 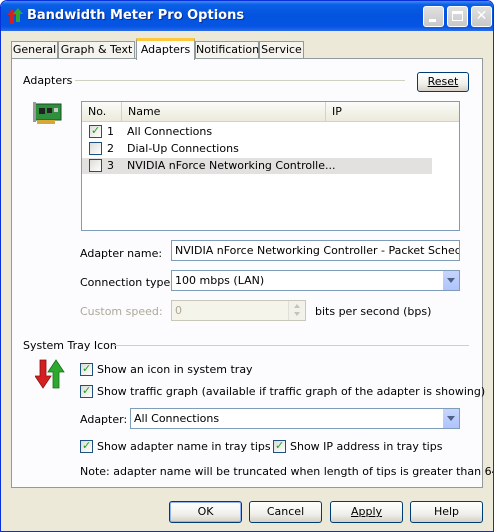 I want to click on show-name-checkbox: ✓, so click(x=86, y=446).